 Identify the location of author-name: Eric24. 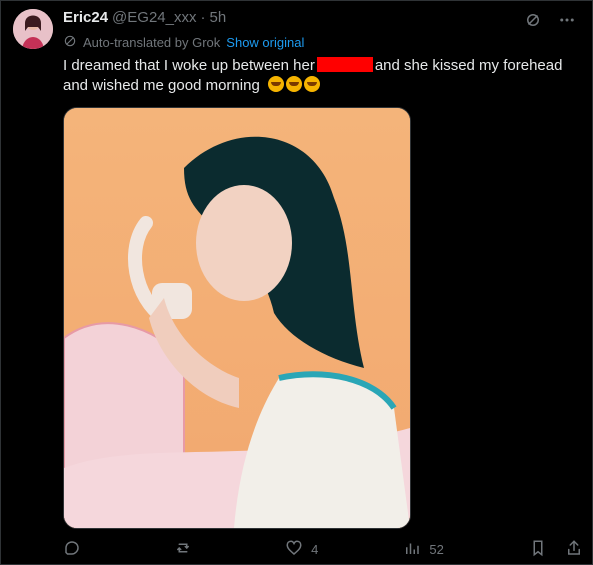
(85, 17).